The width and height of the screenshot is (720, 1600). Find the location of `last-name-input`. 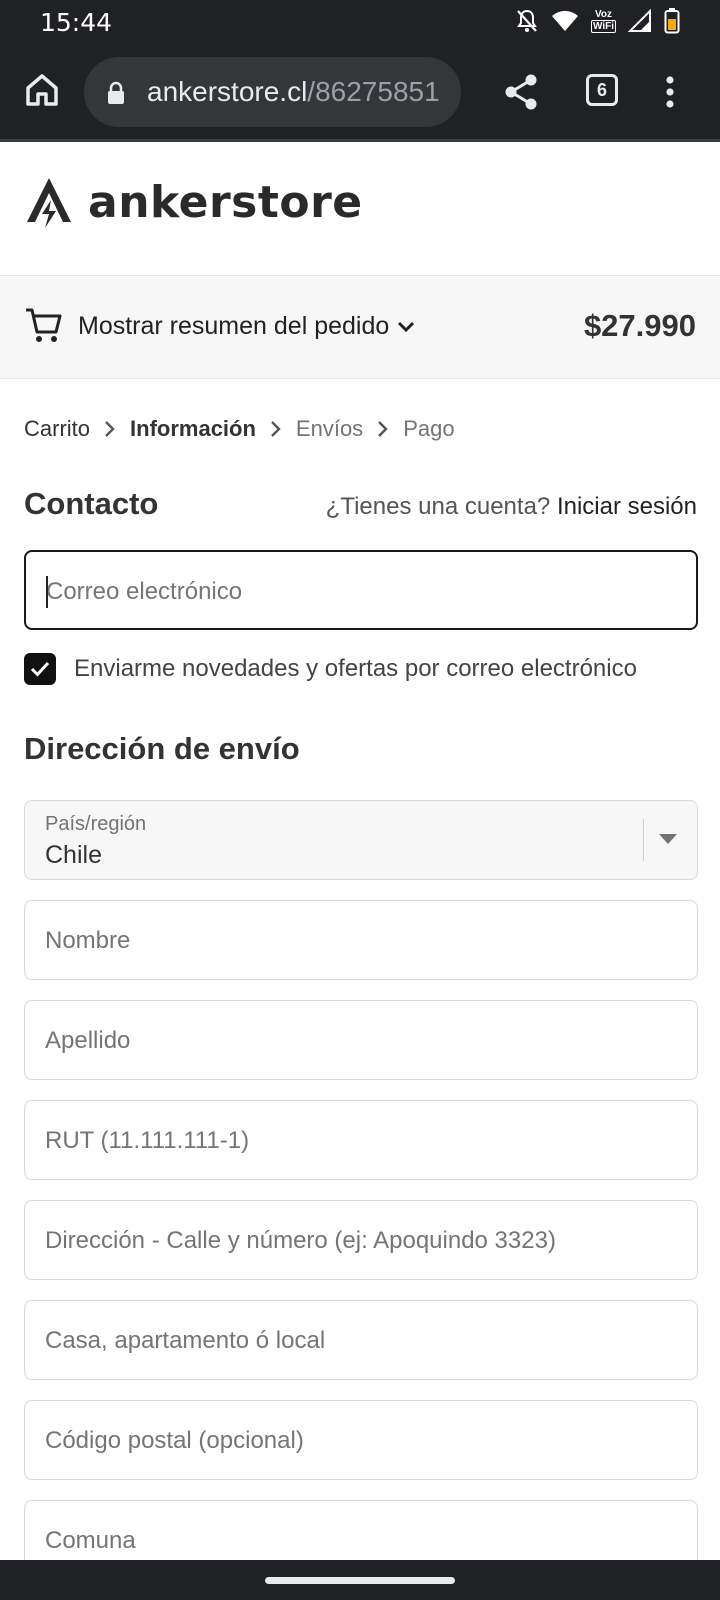

last-name-input is located at coordinates (360, 1041).